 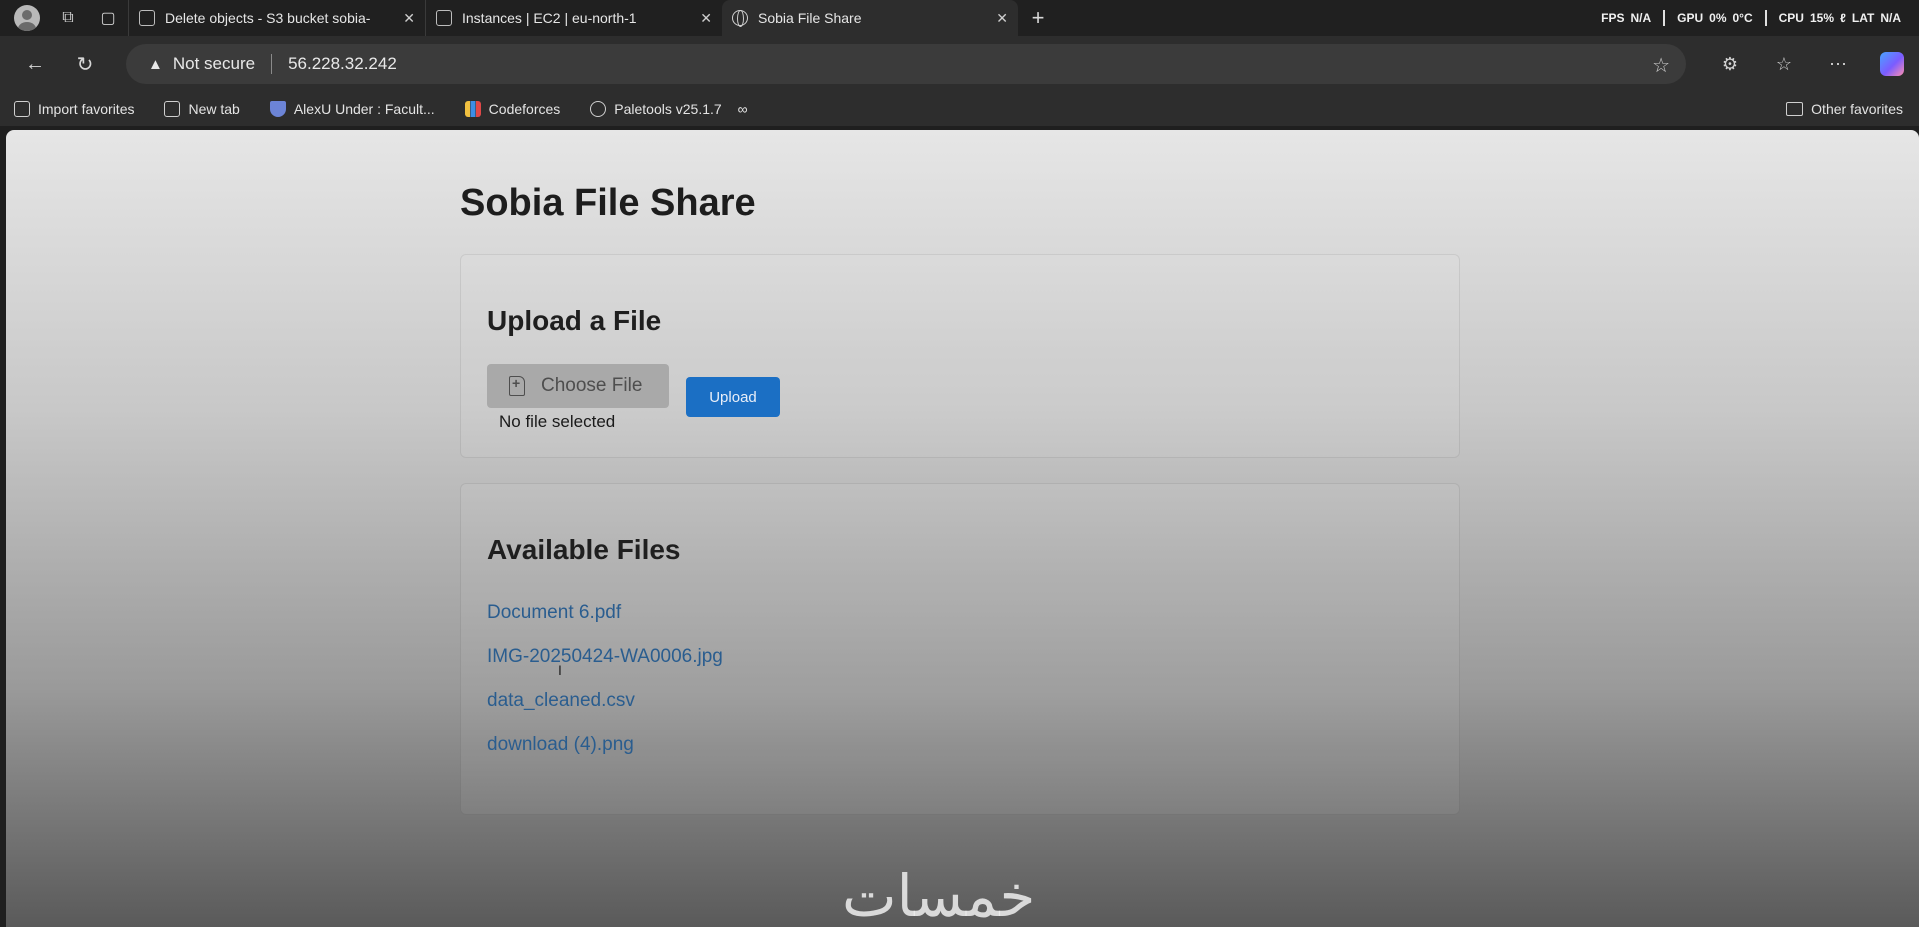 What do you see at coordinates (906, 64) in the screenshot?
I see `address-bar: ▲ Not secure 56.228.32.242 ☆` at bounding box center [906, 64].